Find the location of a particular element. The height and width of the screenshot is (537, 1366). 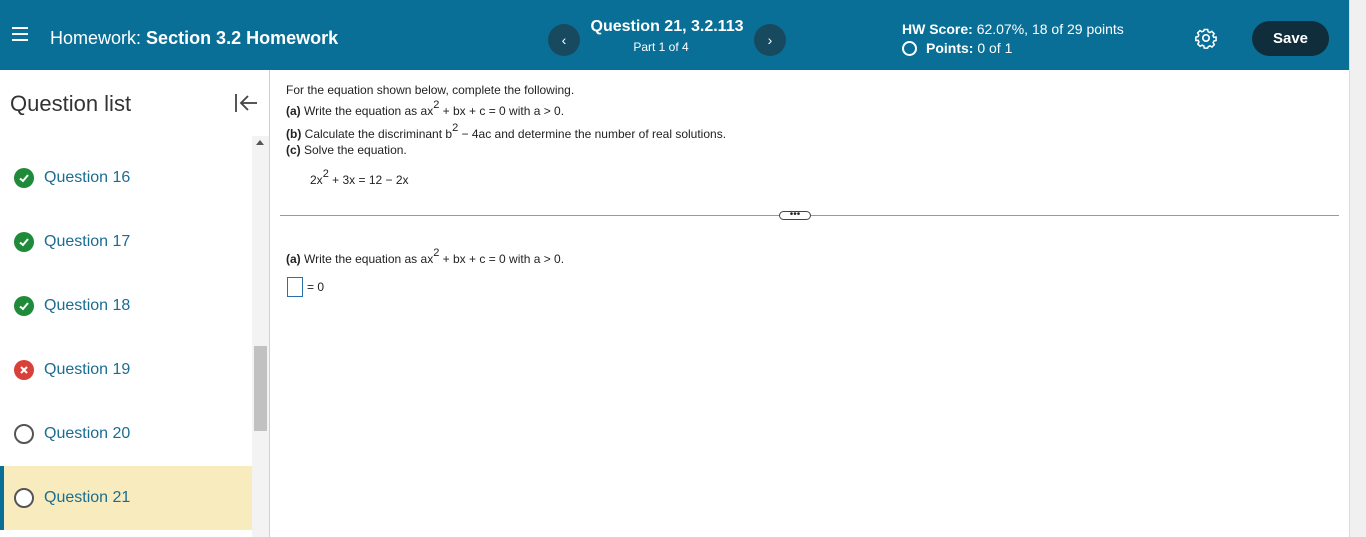

homework-label: Homework: is located at coordinates (96, 38).